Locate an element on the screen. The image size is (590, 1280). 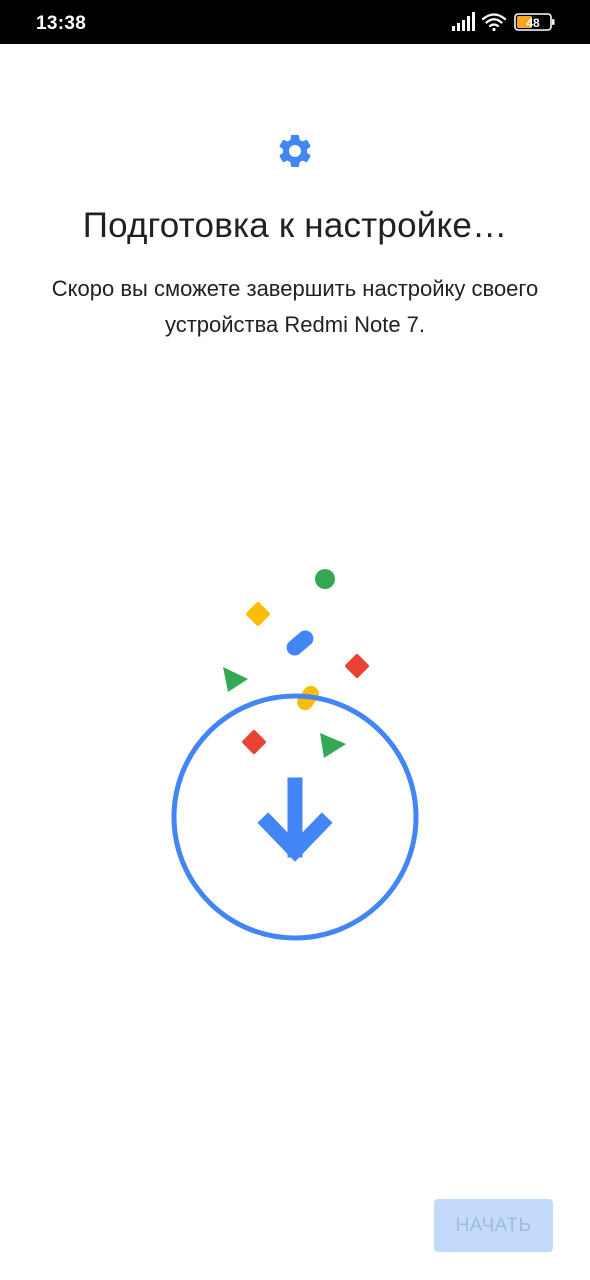
wifi-icon is located at coordinates (494, 22).